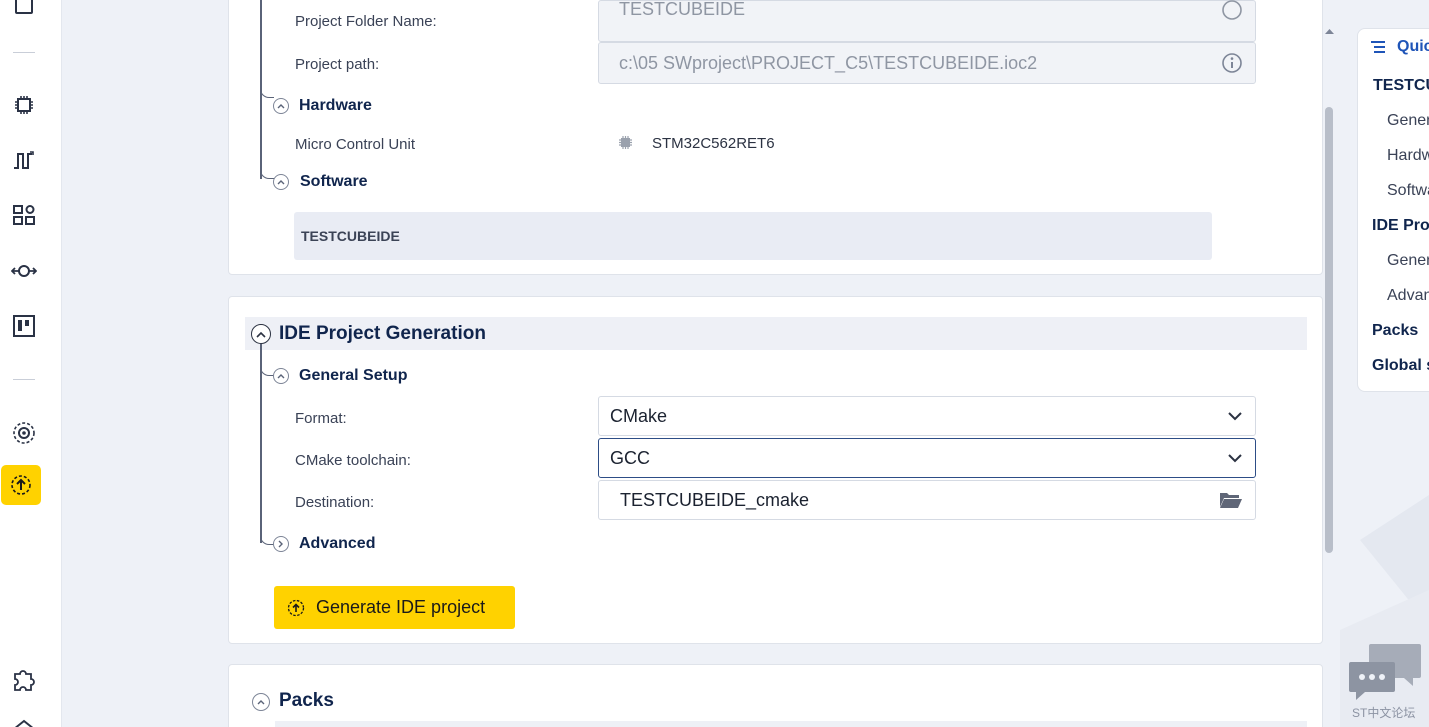 This screenshot has width=1429, height=727. I want to click on project-path-label: Project path:, so click(337, 64).